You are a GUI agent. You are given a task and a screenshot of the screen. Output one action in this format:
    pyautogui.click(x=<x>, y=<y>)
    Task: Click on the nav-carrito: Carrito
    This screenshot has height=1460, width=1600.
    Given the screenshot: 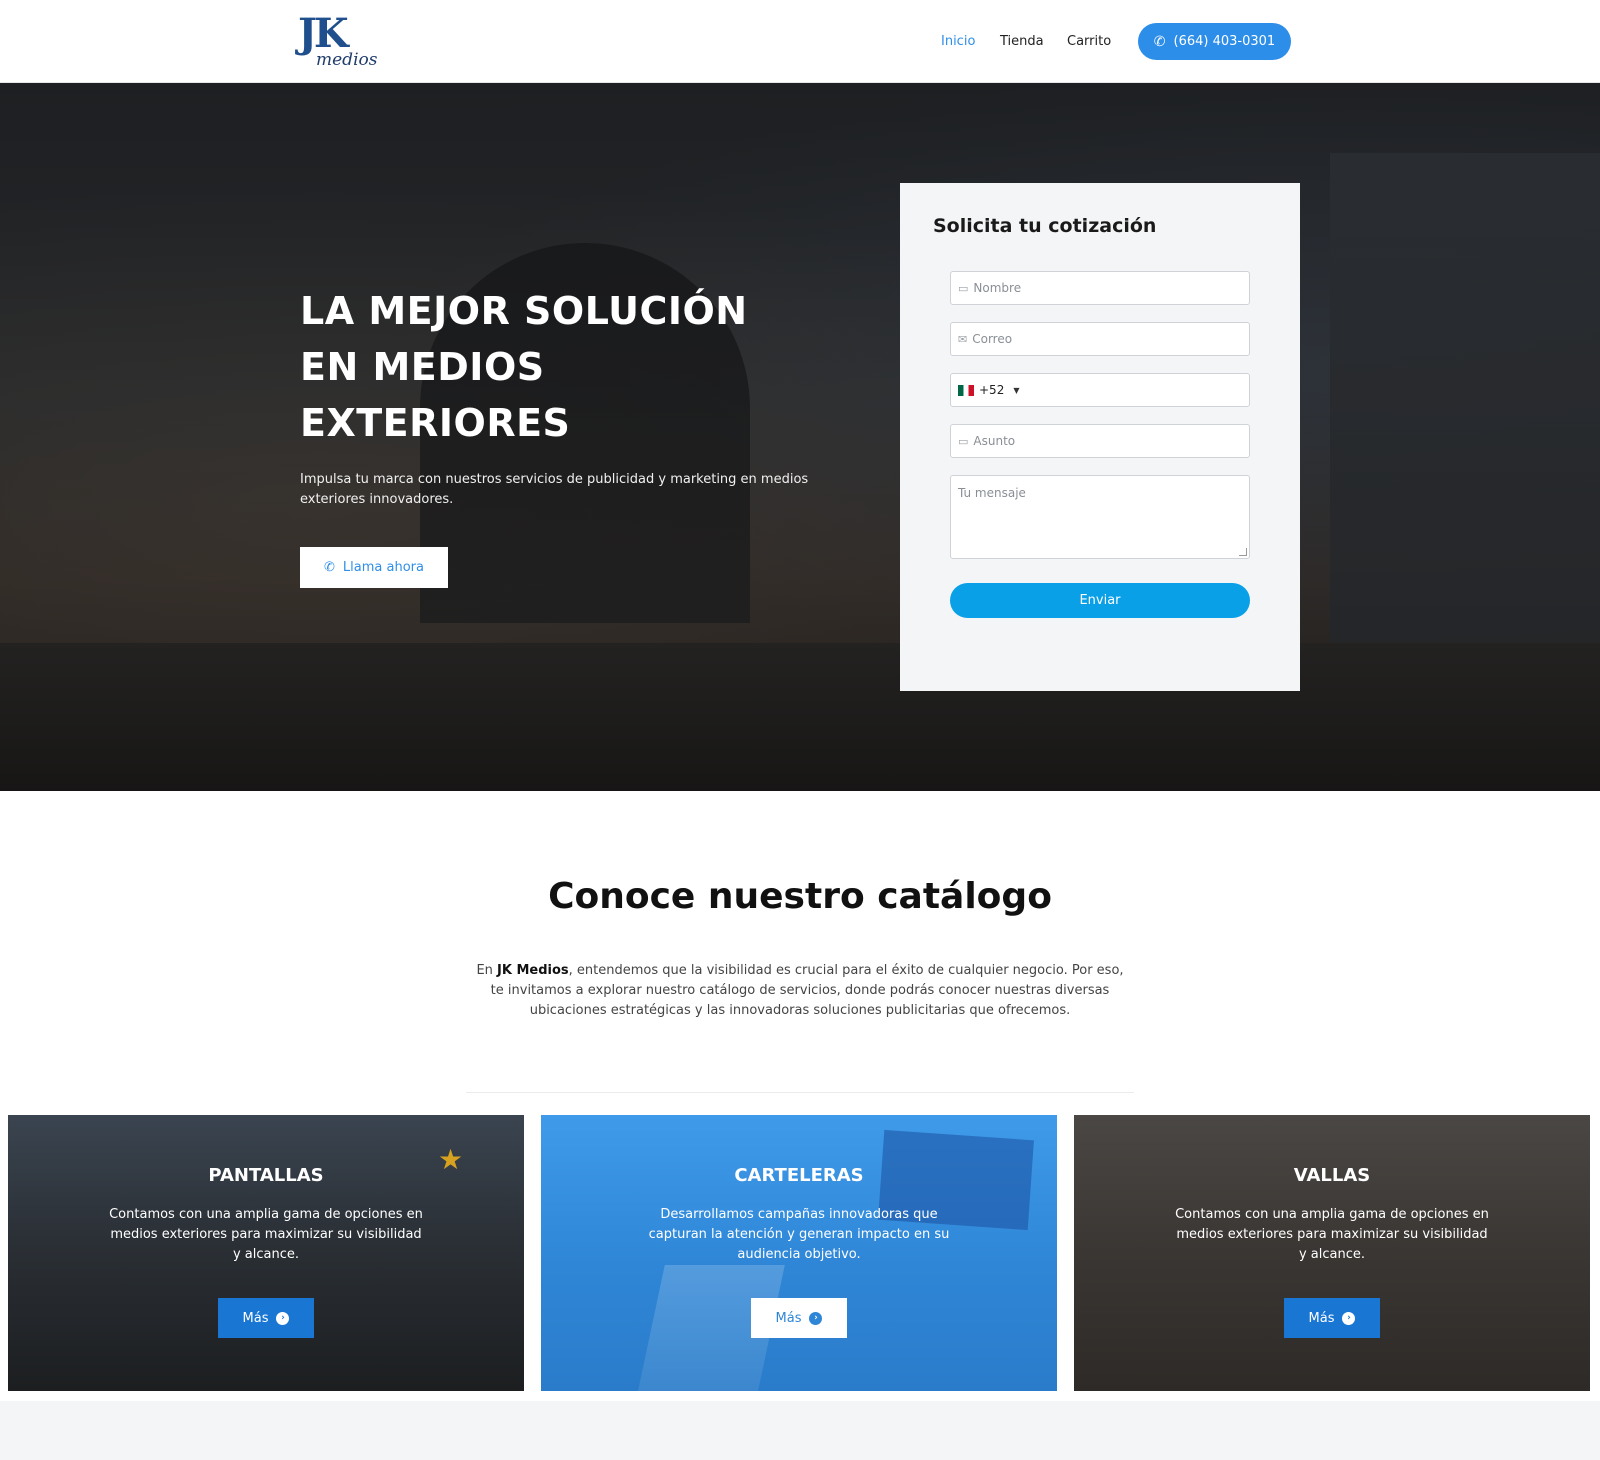 What is the action you would take?
    pyautogui.click(x=1089, y=41)
    